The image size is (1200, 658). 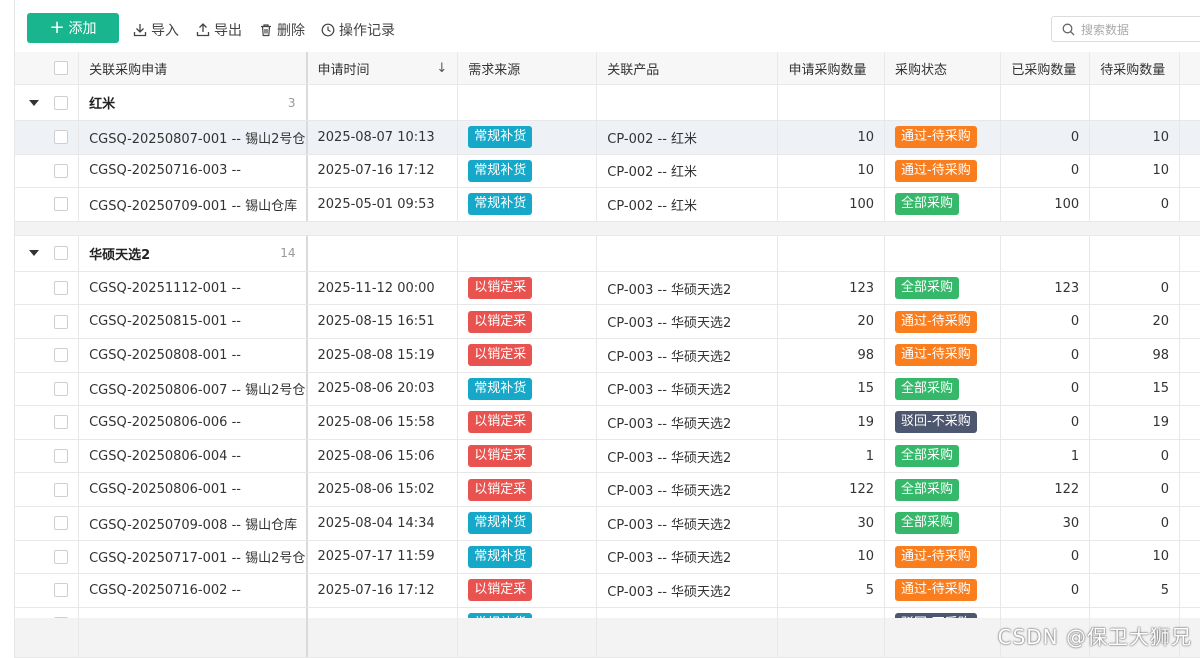 I want to click on group-row: 红米 3, so click(x=607, y=103).